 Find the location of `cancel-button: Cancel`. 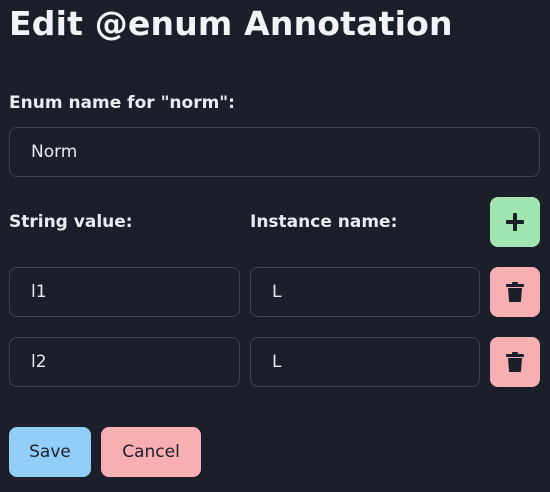

cancel-button: Cancel is located at coordinates (151, 452).